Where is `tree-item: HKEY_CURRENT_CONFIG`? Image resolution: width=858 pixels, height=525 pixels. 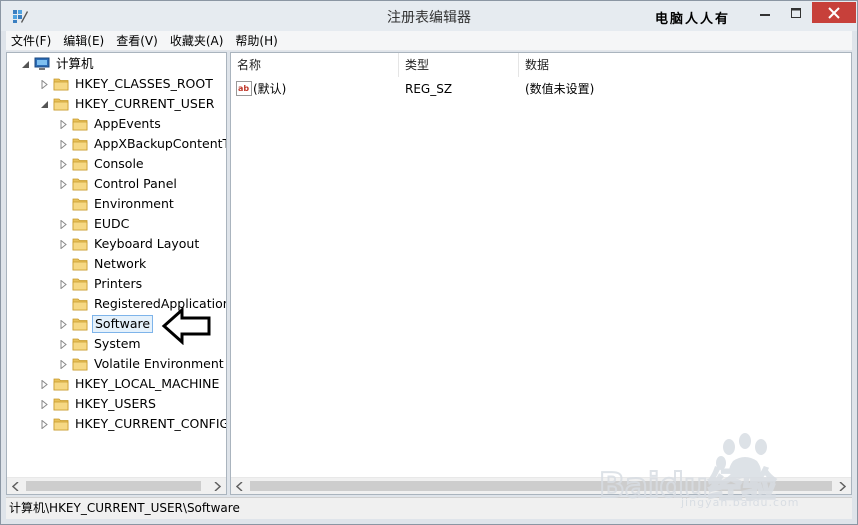 tree-item: HKEY_CURRENT_CONFIG is located at coordinates (132, 424).